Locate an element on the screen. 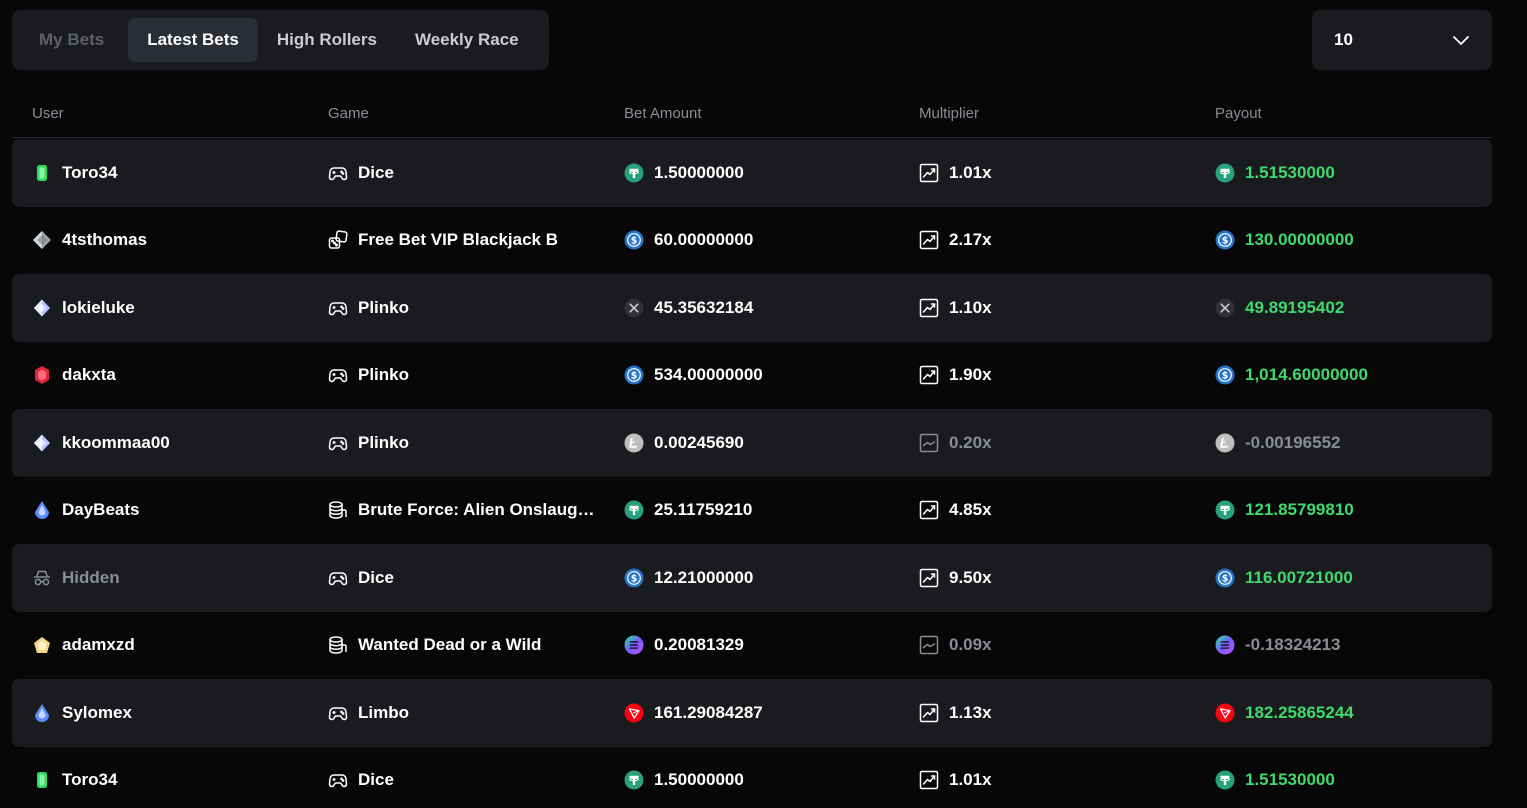 Image resolution: width=1527 pixels, height=808 pixels. bet-amount: 0.20081329 is located at coordinates (699, 645).